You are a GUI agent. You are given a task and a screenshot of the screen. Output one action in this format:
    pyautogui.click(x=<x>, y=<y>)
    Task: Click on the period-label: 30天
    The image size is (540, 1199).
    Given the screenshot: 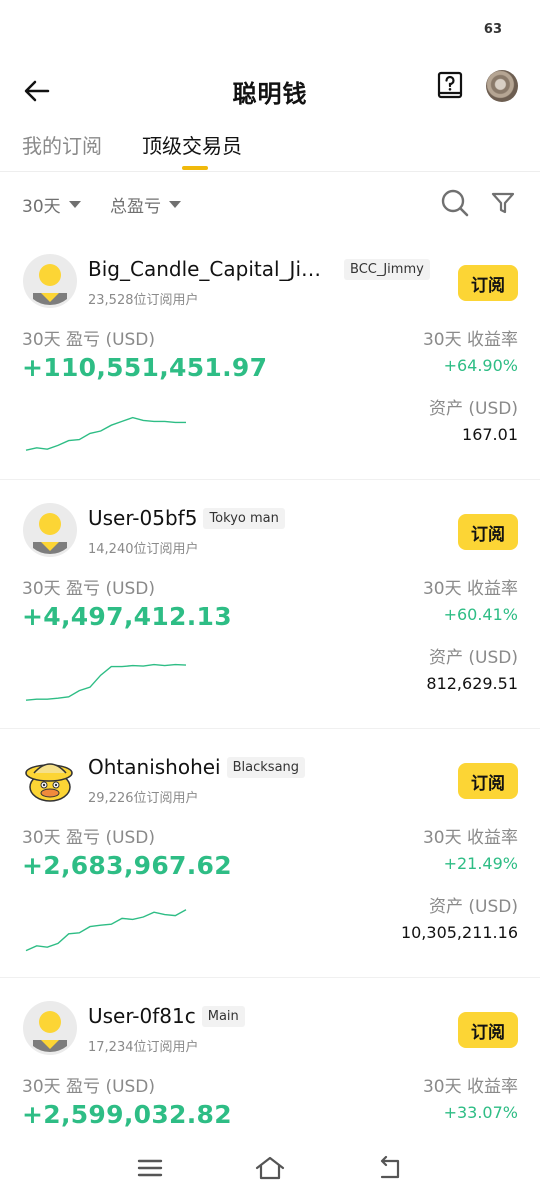 What is the action you would take?
    pyautogui.click(x=41, y=207)
    